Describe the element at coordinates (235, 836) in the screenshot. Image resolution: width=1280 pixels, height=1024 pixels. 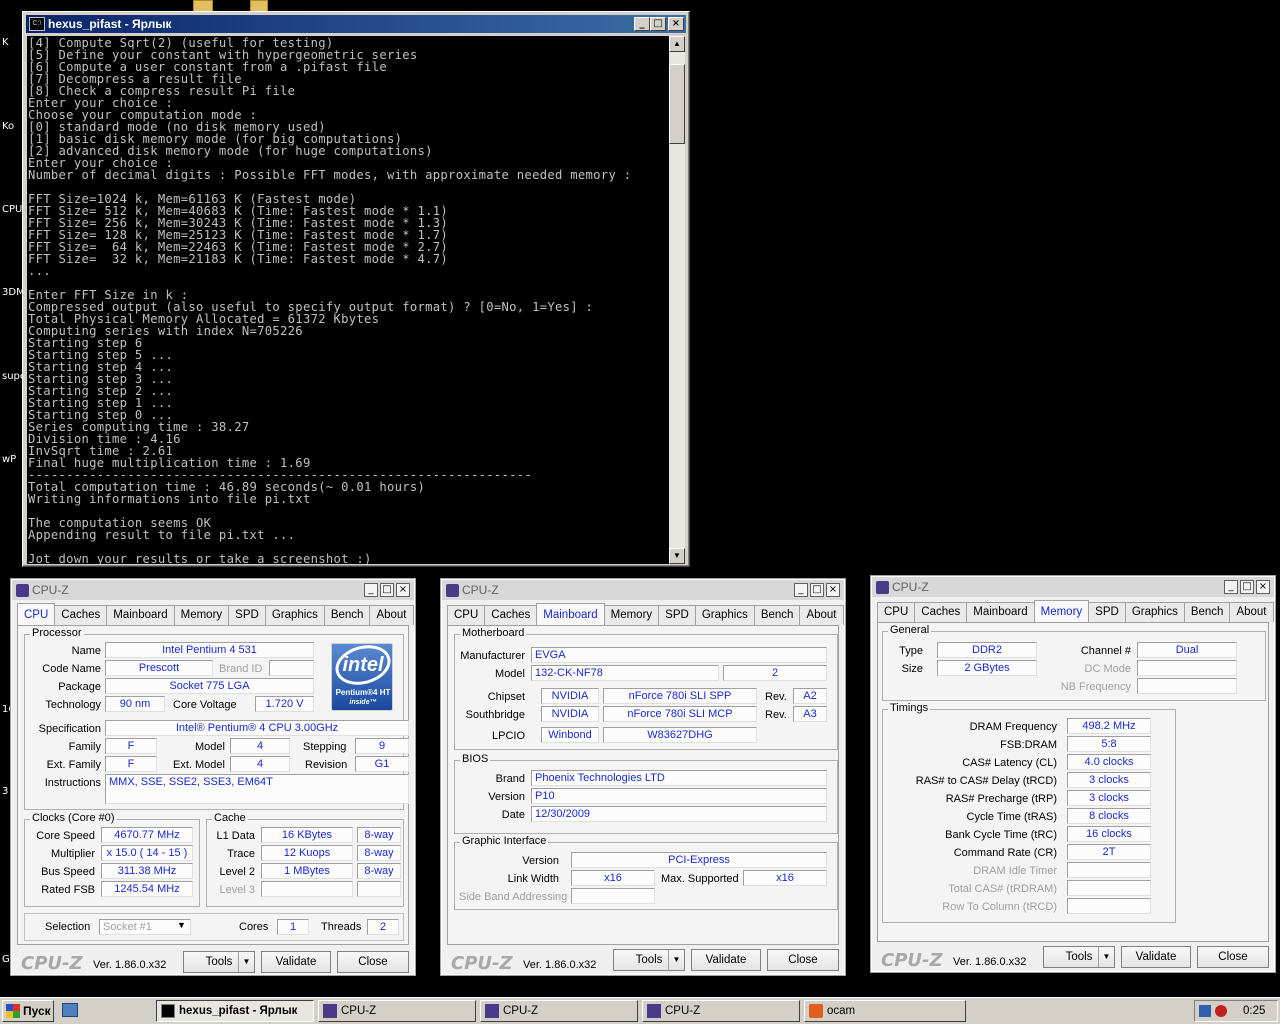
I see `l1-label: L1 Data` at that location.